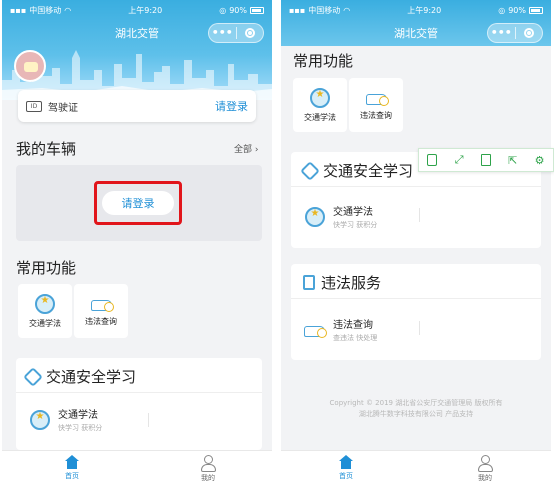 The image size is (554, 490). I want to click on my-vehicles-title: 我的车辆, so click(46, 149).